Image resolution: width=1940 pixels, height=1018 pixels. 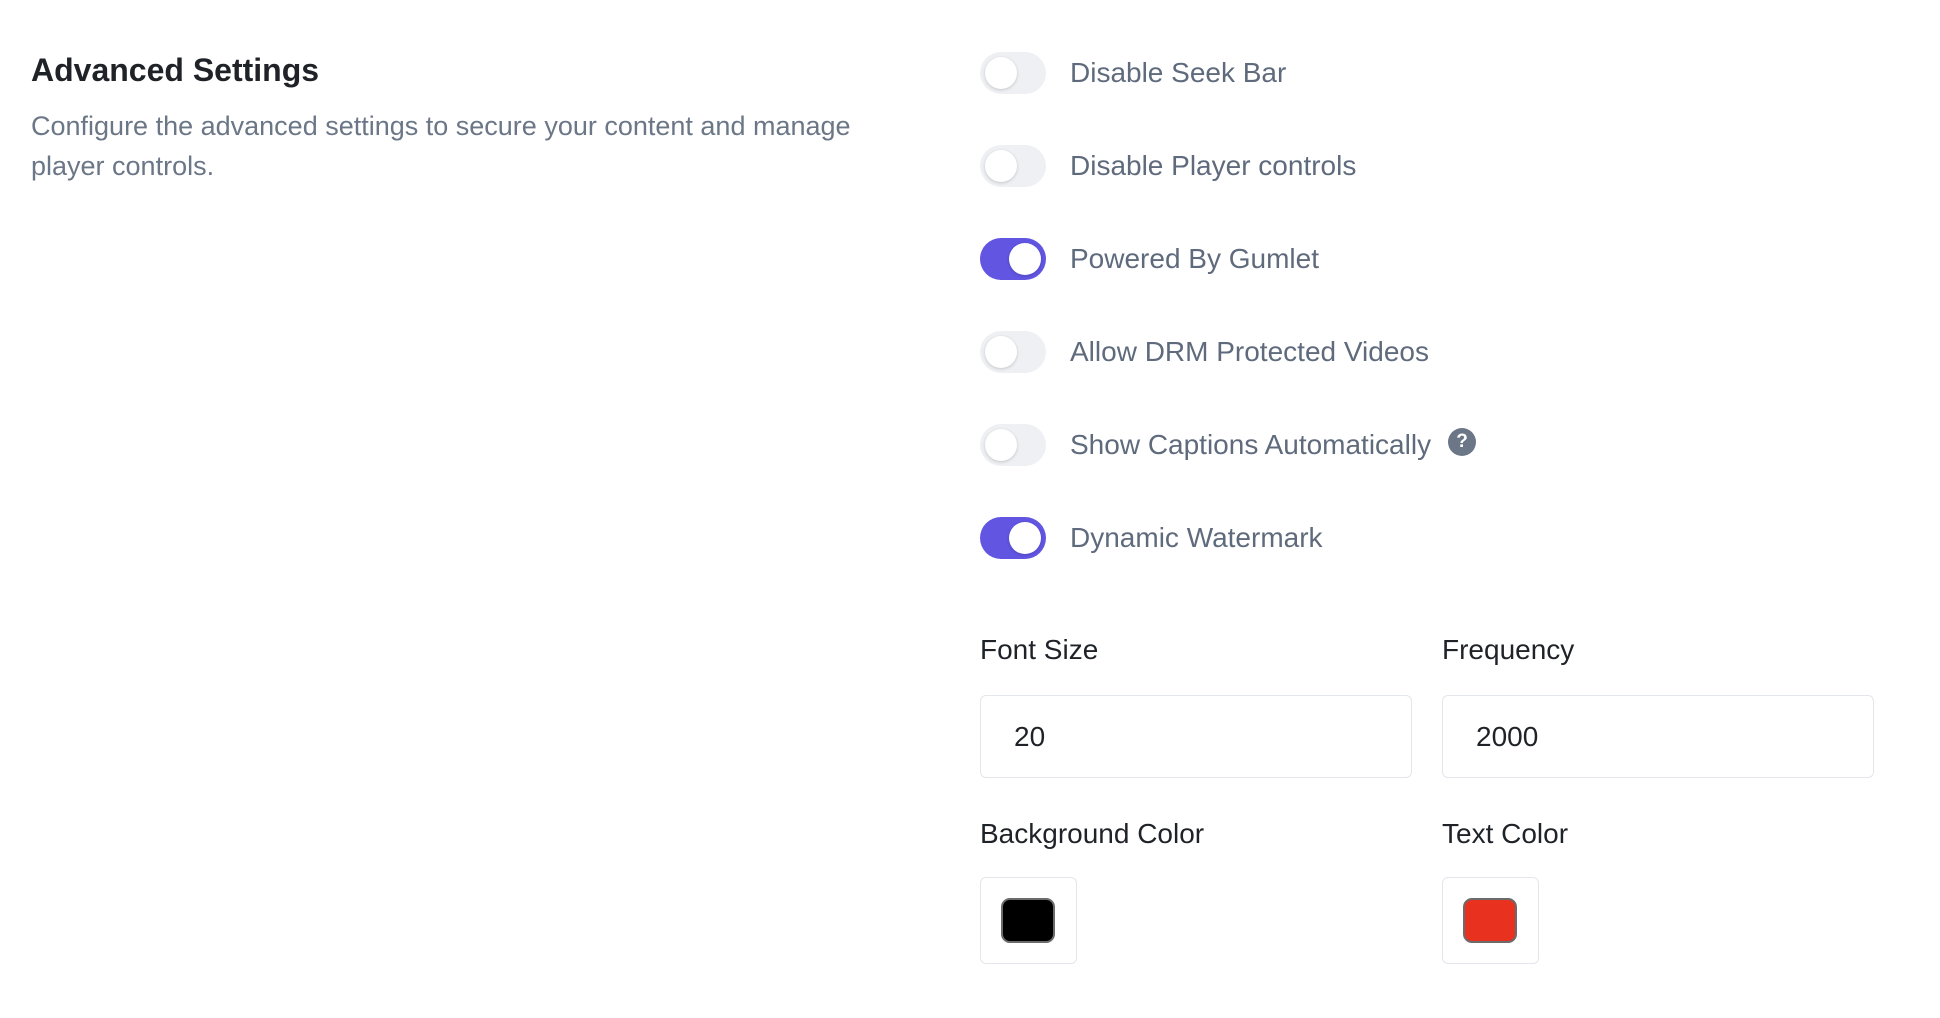 I want to click on show-captions-toggle, so click(x=1013, y=445).